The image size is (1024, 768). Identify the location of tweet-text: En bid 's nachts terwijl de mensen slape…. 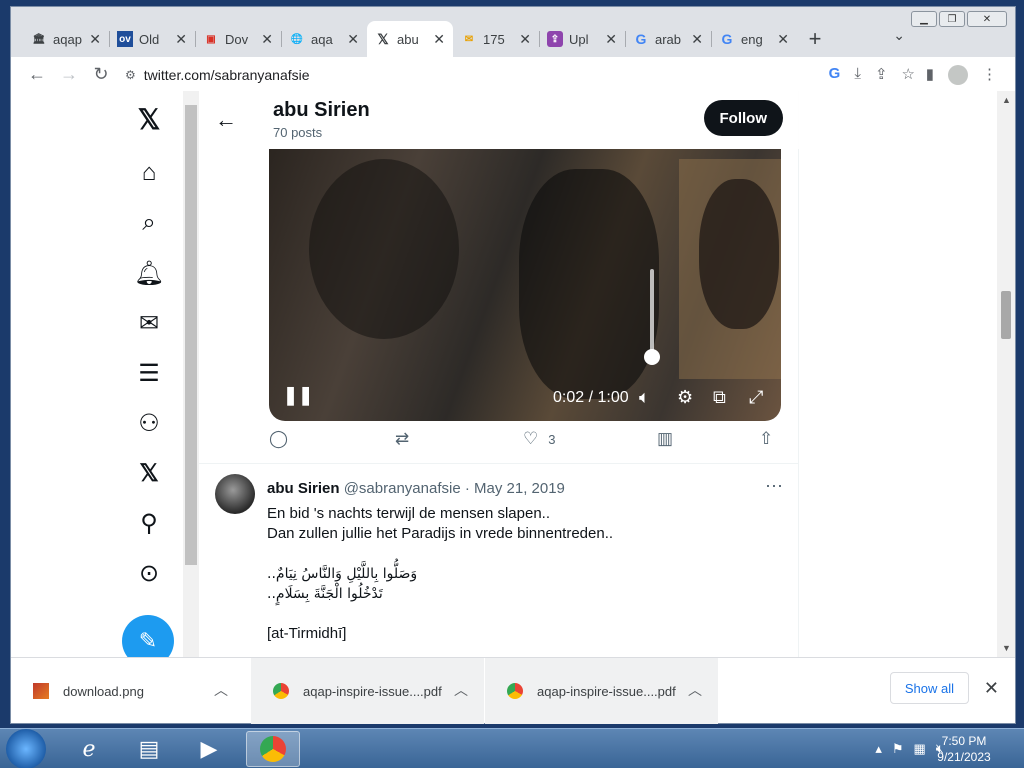
(527, 574).